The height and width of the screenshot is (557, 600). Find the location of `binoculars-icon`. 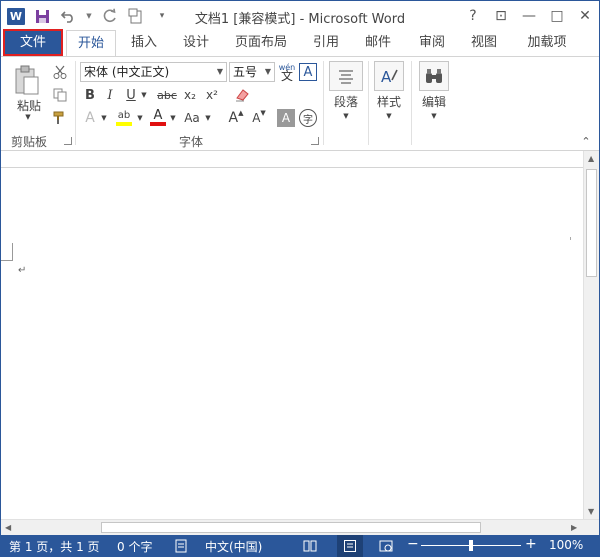

binoculars-icon is located at coordinates (434, 76).